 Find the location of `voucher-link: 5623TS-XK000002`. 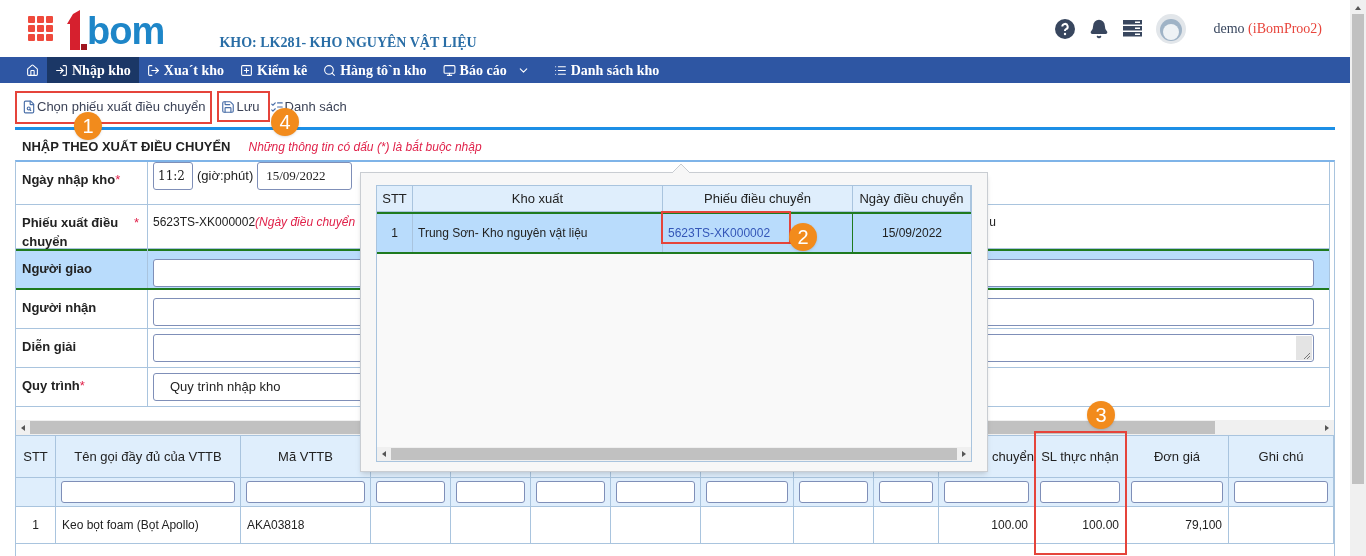

voucher-link: 5623TS-XK000002 is located at coordinates (719, 233).